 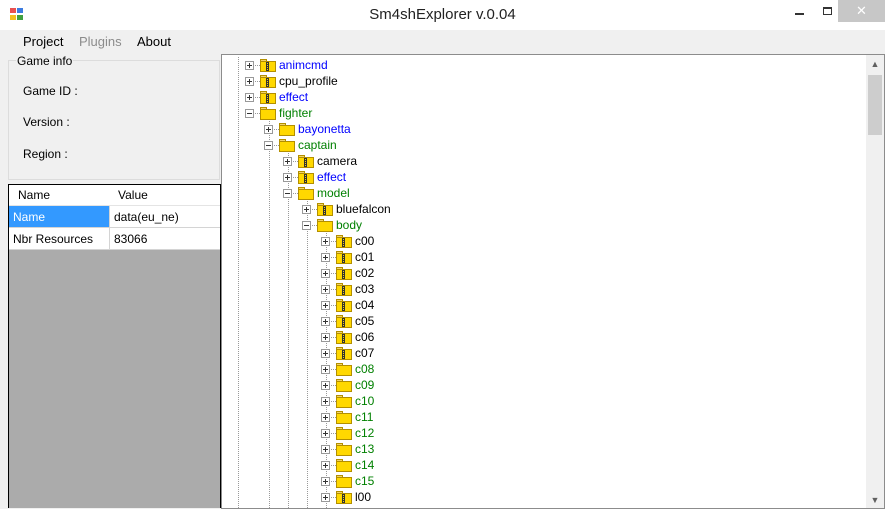 I want to click on row-name-cell: Name, so click(x=59, y=216).